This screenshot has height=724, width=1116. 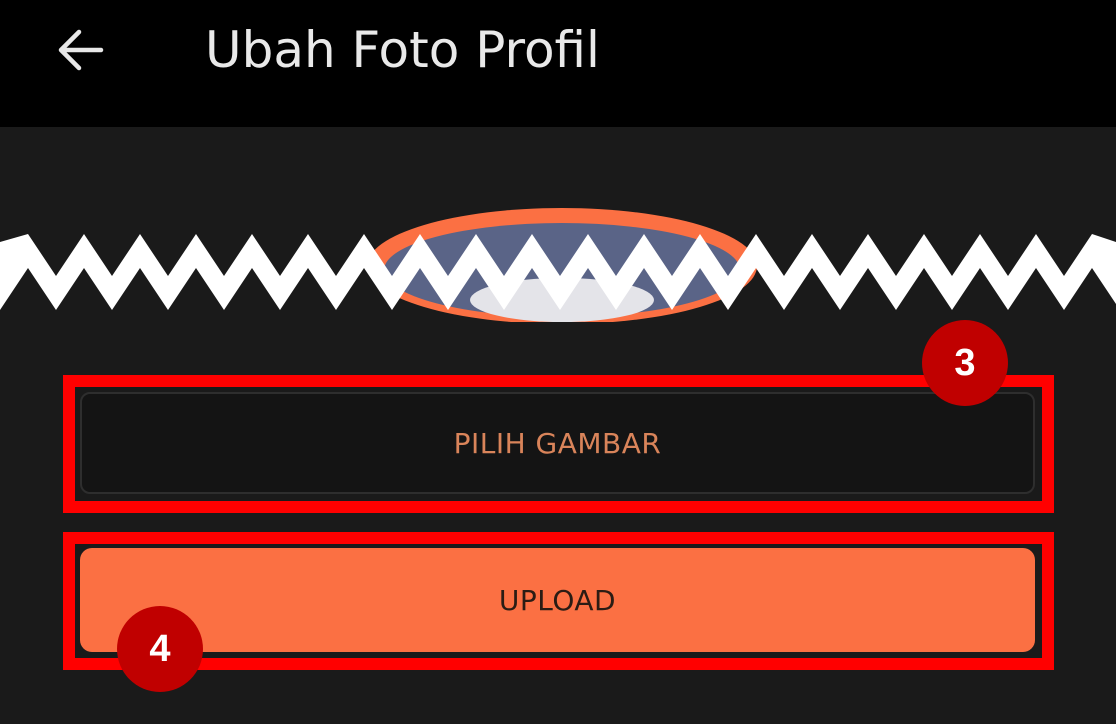 I want to click on back-button, so click(x=80, y=50).